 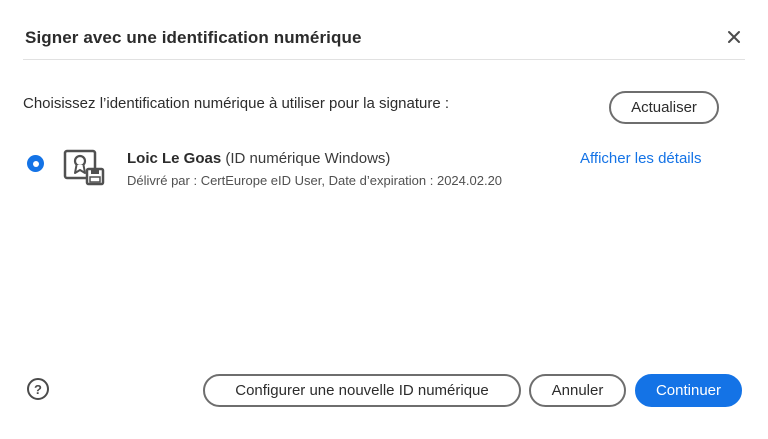 I want to click on identity-type: (ID numérique Windows), so click(x=308, y=158).